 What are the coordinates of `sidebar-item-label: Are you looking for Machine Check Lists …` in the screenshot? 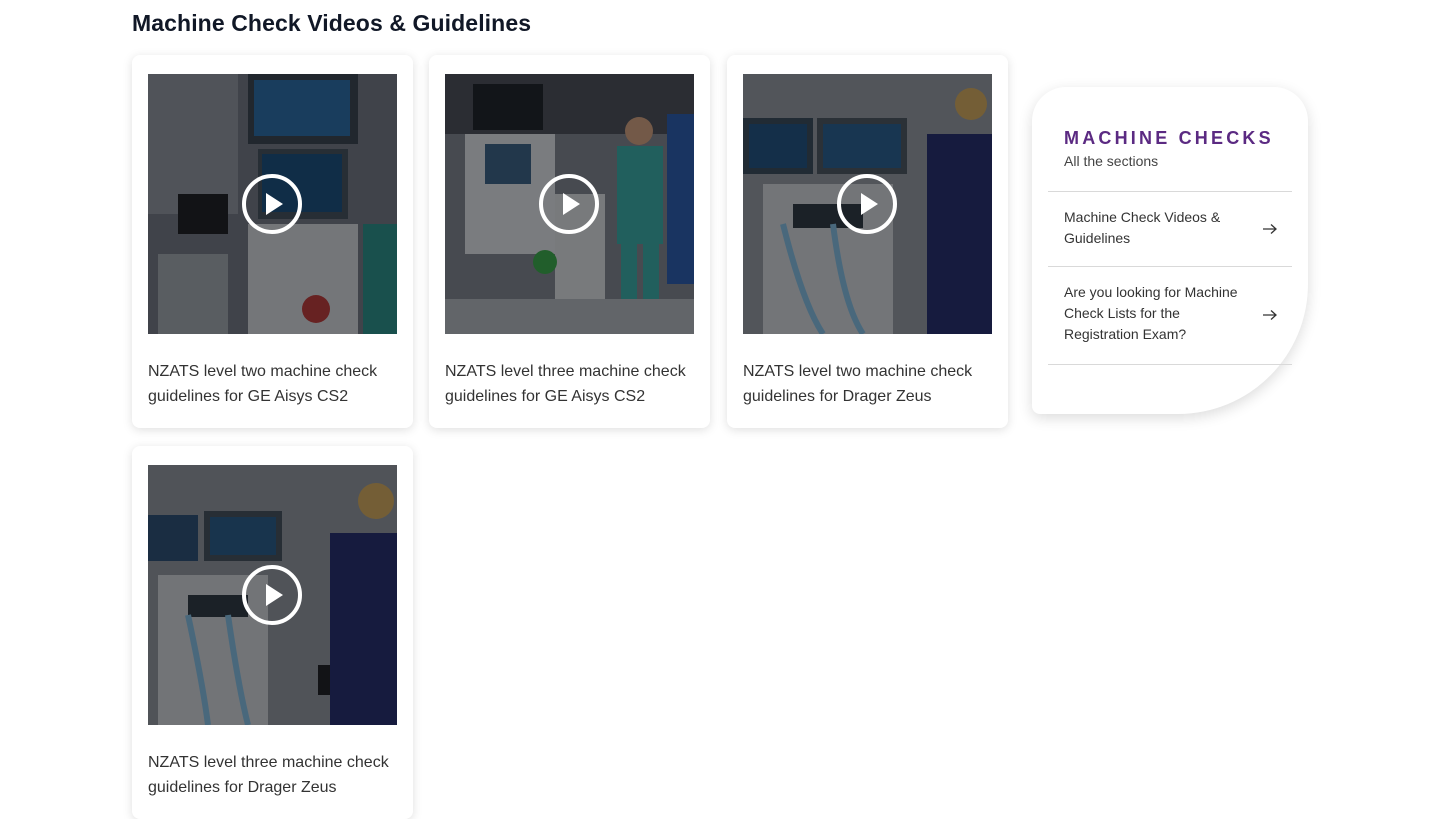 It's located at (1157, 313).